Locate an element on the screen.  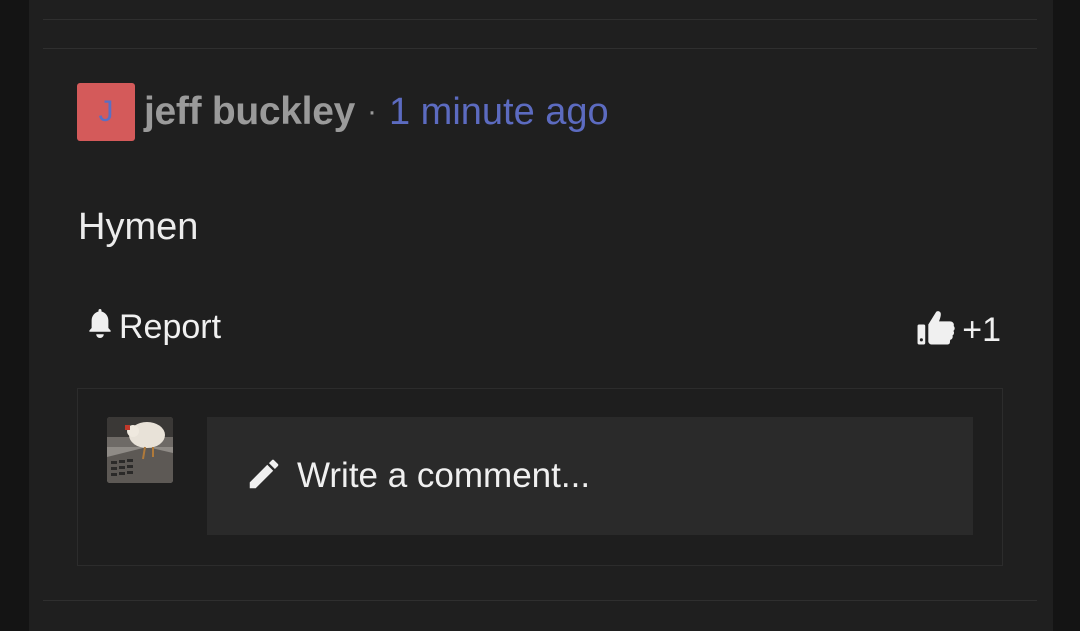
like-count: +1 is located at coordinates (981, 330).